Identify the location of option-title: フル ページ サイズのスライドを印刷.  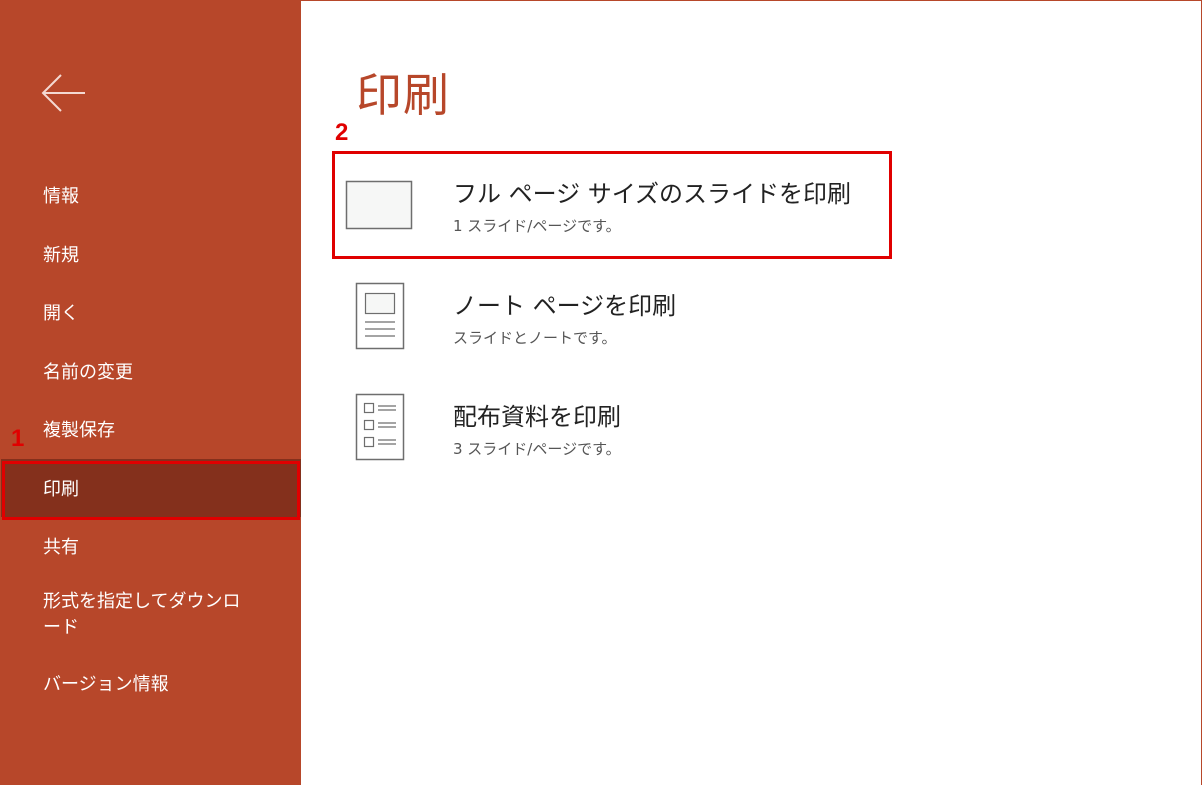
(652, 194).